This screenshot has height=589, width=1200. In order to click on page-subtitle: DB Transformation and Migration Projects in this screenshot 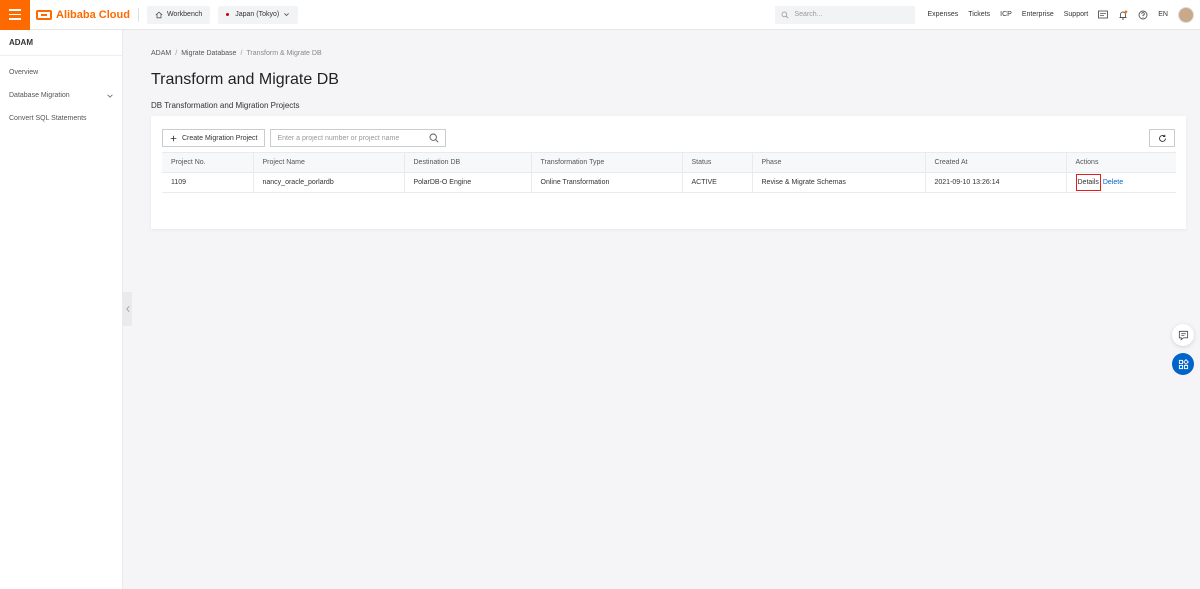, I will do `click(225, 105)`.